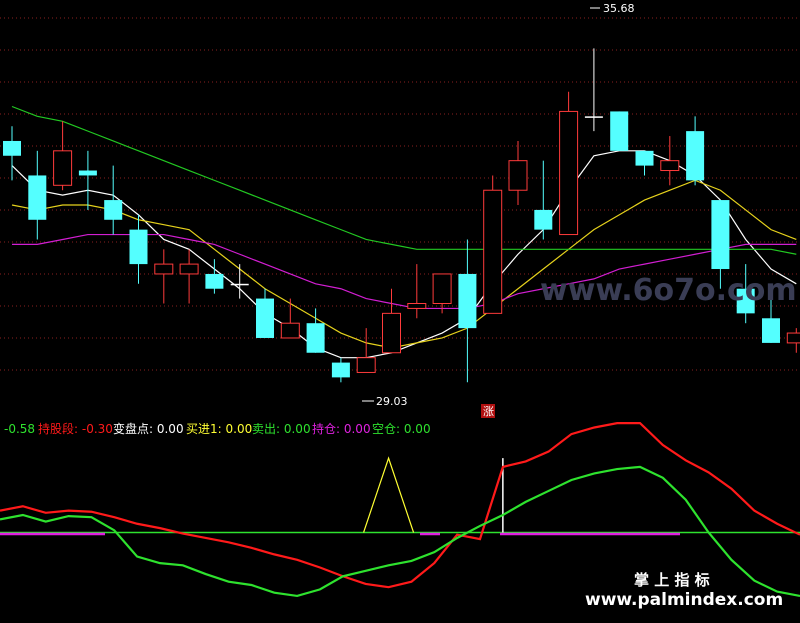  What do you see at coordinates (668, 290) in the screenshot?
I see `watermark-6o7o: www.6o7o.com` at bounding box center [668, 290].